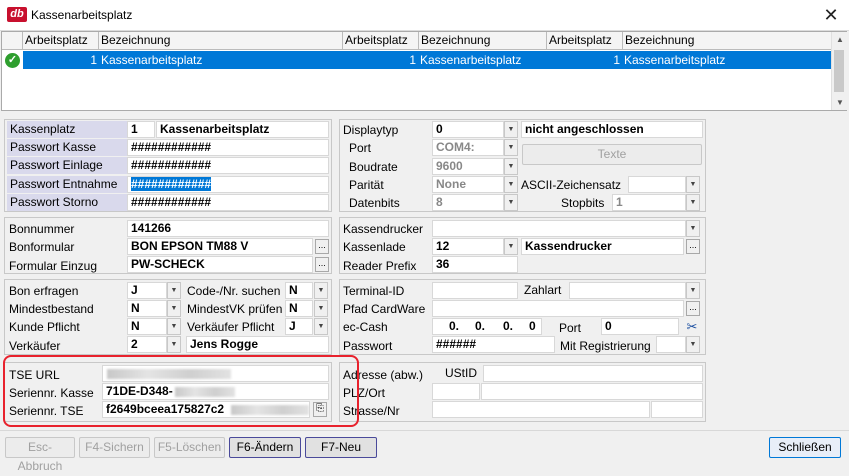 The height and width of the screenshot is (476, 849). I want to click on bon-erfragen-field: J, so click(147, 290).